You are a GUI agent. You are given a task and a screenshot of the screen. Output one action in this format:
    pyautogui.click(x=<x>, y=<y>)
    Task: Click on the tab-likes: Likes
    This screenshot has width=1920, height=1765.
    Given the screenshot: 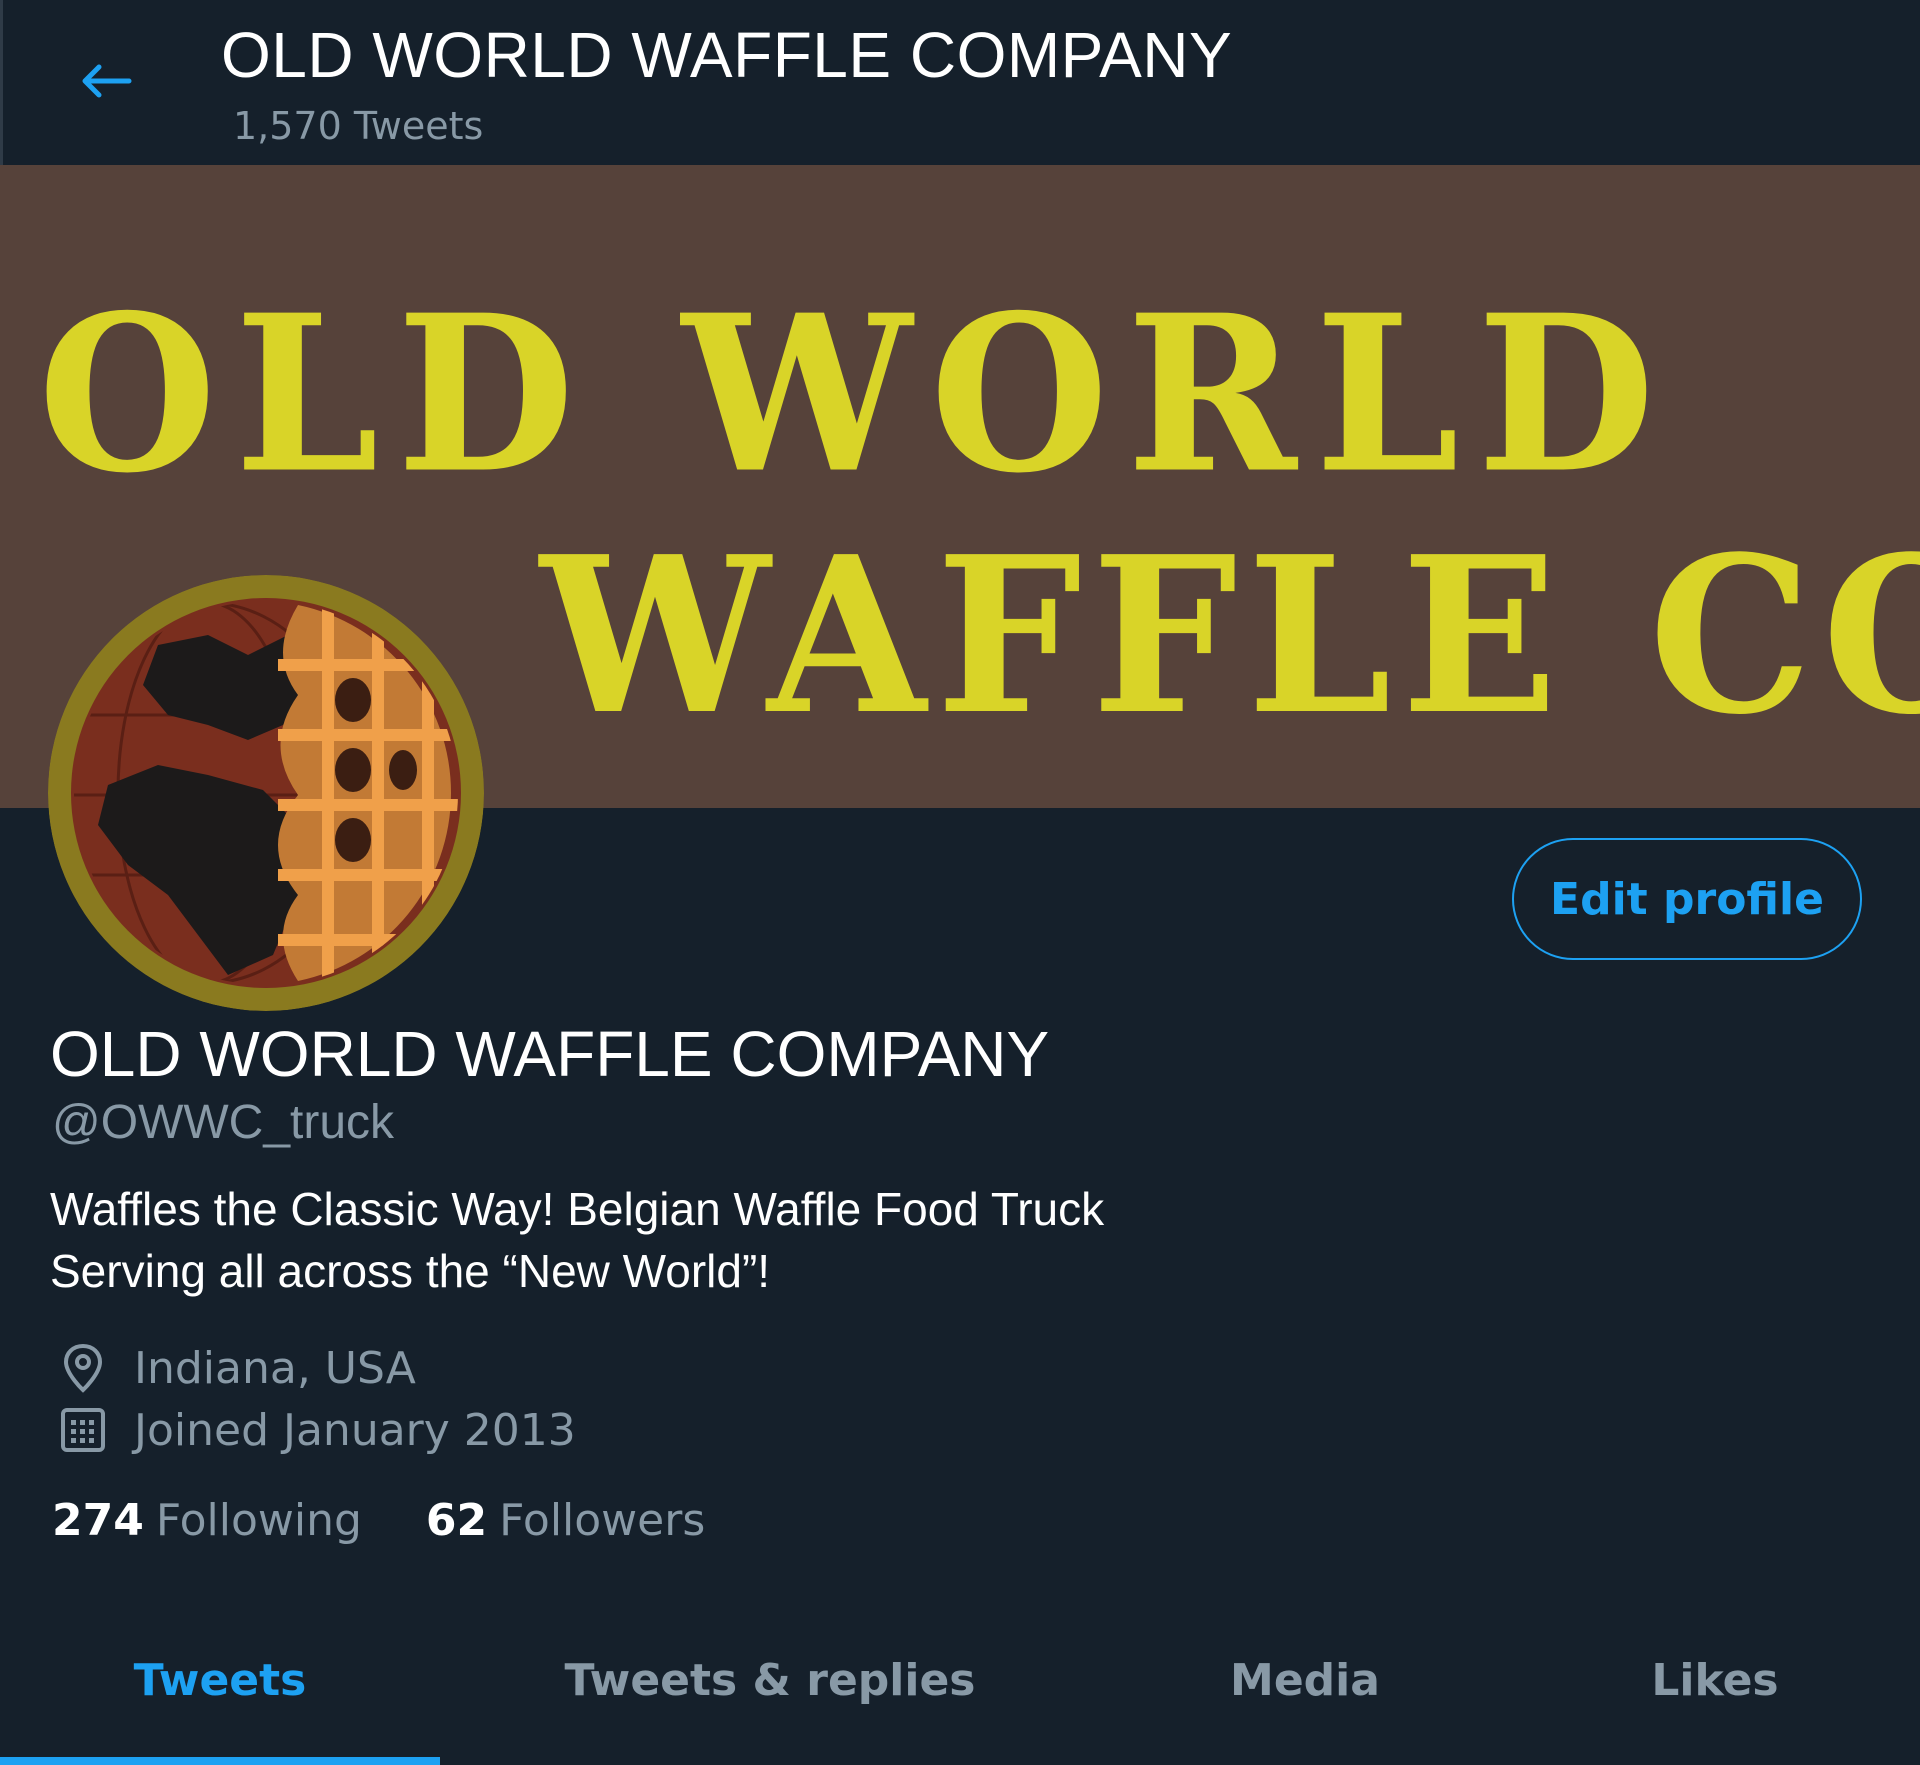 What is the action you would take?
    pyautogui.click(x=1715, y=1680)
    